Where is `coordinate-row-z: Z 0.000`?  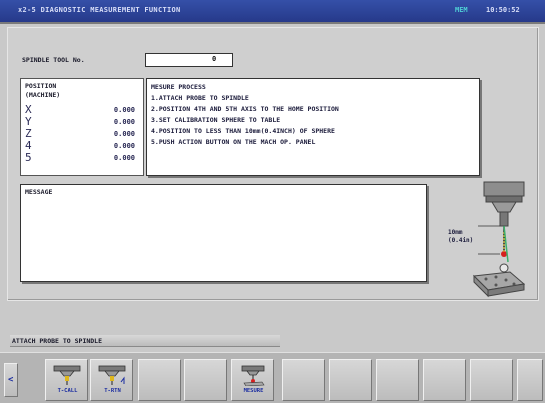
coordinate-row-z: Z 0.000 is located at coordinates (80, 133).